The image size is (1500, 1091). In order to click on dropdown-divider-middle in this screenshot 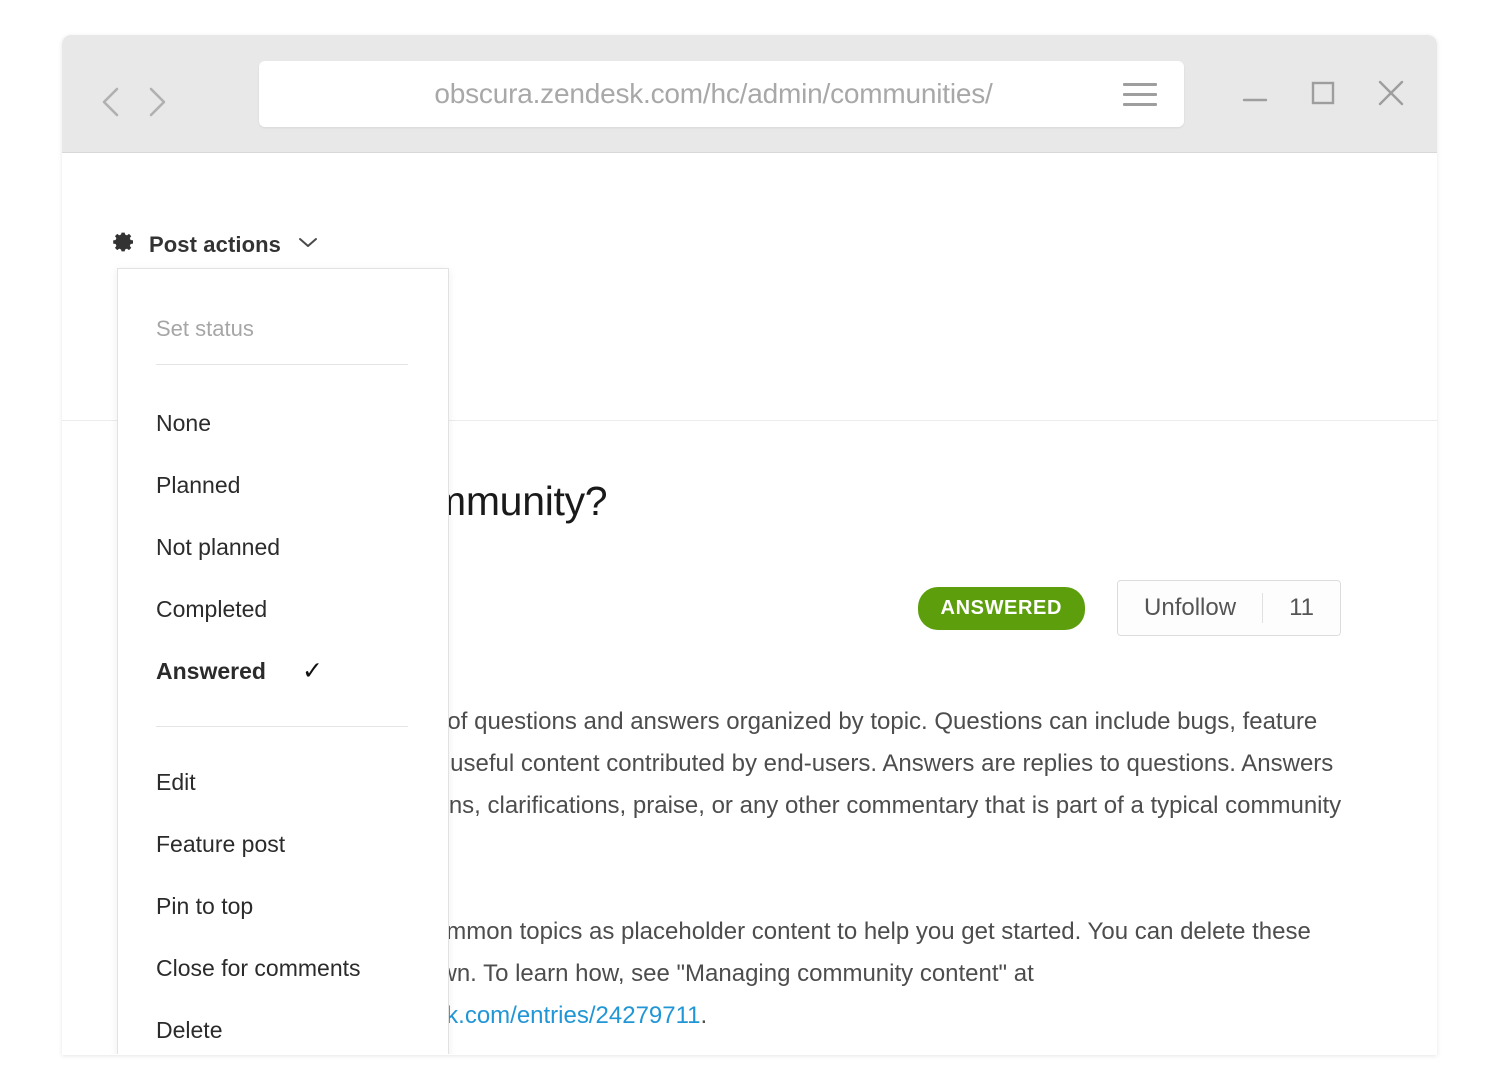, I will do `click(282, 726)`.